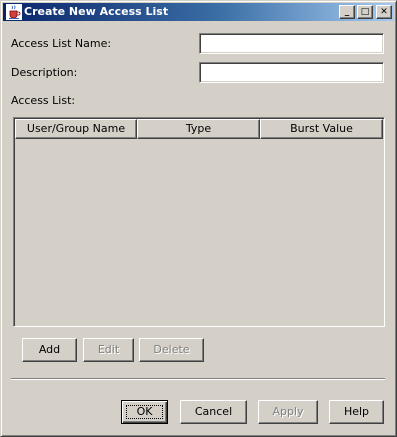 This screenshot has height=437, width=397. What do you see at coordinates (288, 412) in the screenshot?
I see `apply-button: Apply` at bounding box center [288, 412].